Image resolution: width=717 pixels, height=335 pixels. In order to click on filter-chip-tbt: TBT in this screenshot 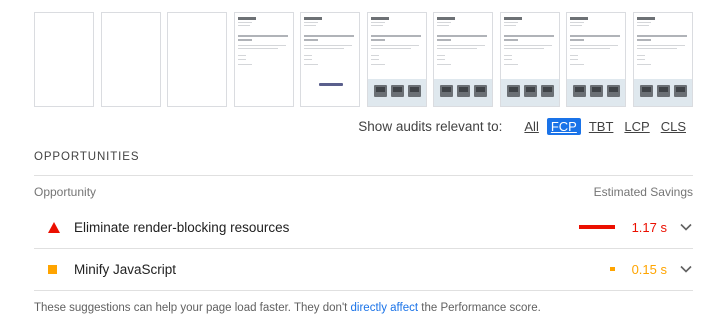, I will do `click(601, 126)`.